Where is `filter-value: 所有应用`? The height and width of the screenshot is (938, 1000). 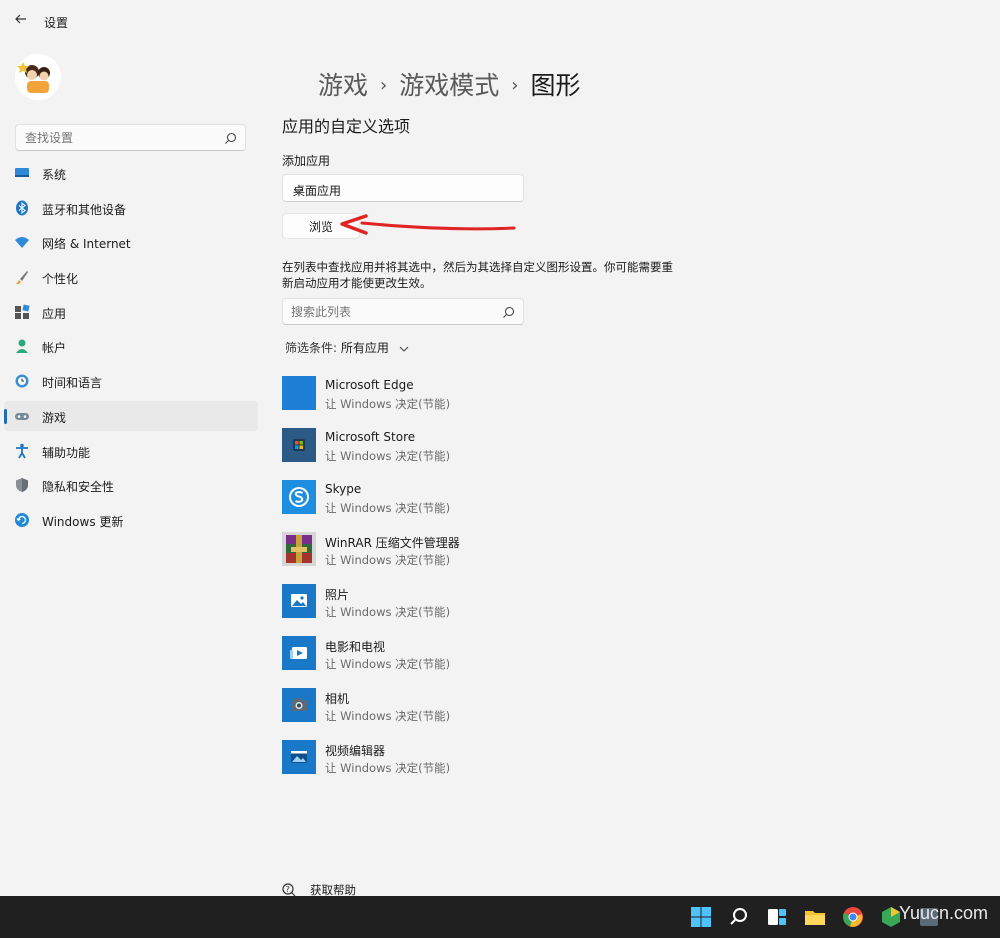
filter-value: 所有应用 is located at coordinates (364, 348).